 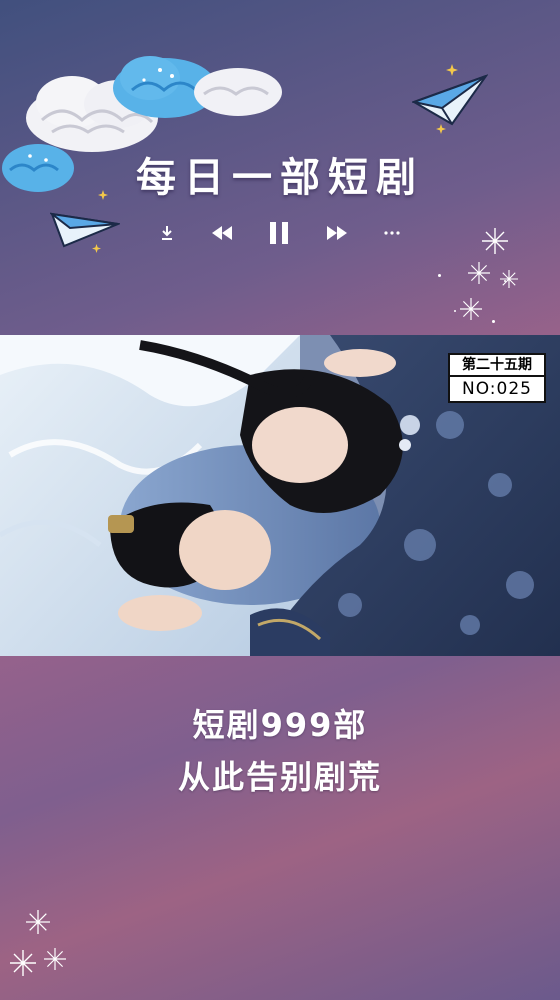 I want to click on player-controls, so click(x=280, y=233).